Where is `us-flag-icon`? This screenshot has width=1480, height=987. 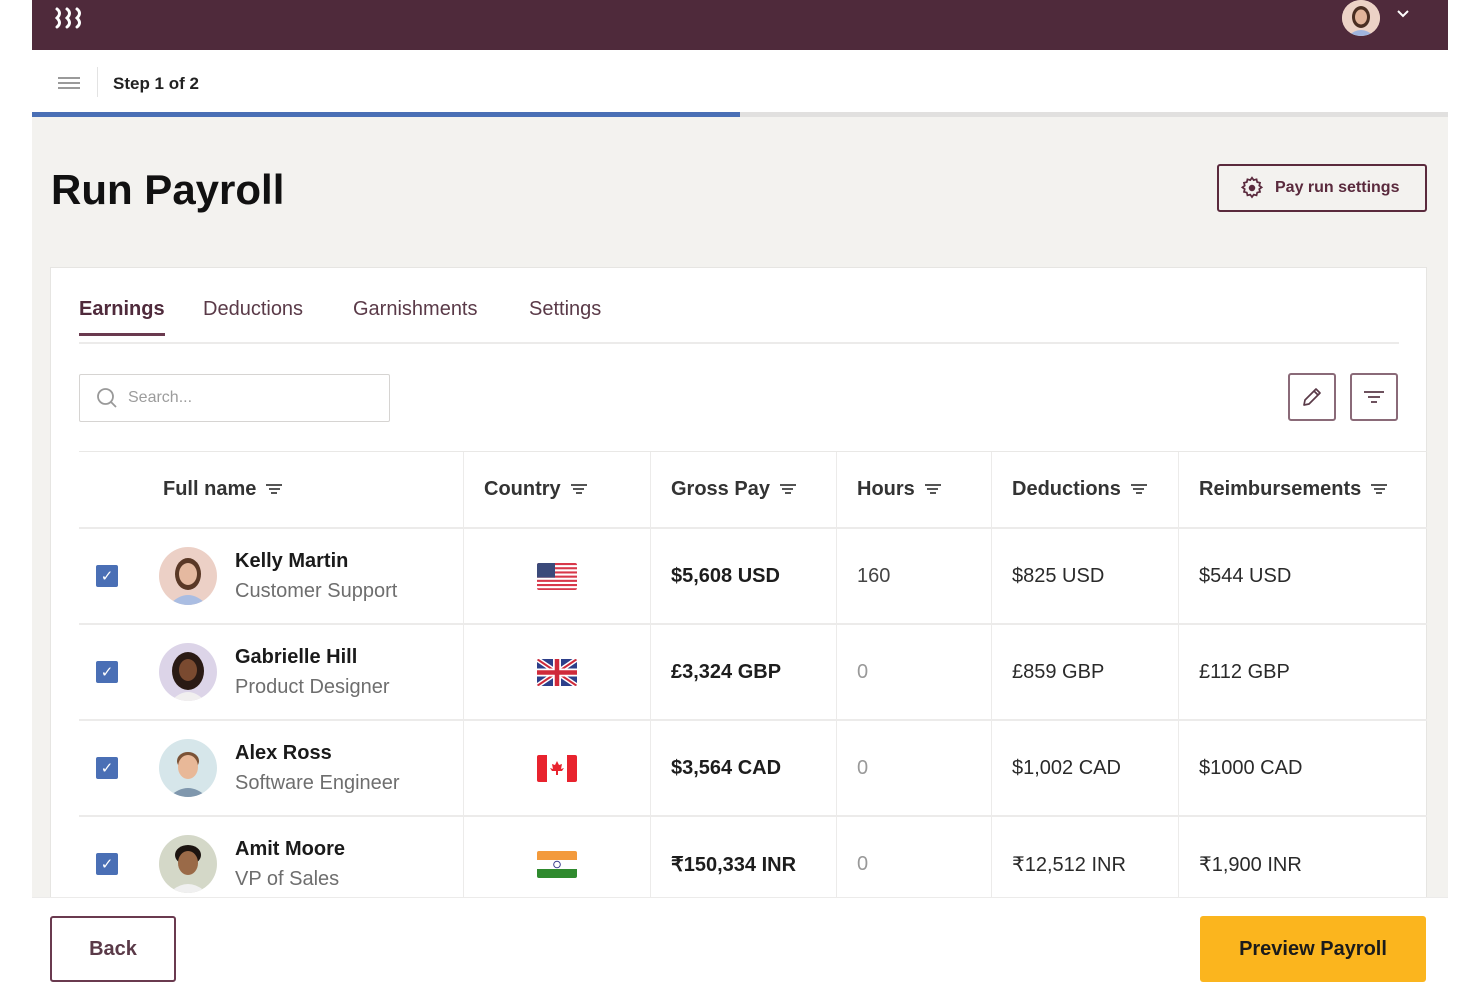 us-flag-icon is located at coordinates (557, 576).